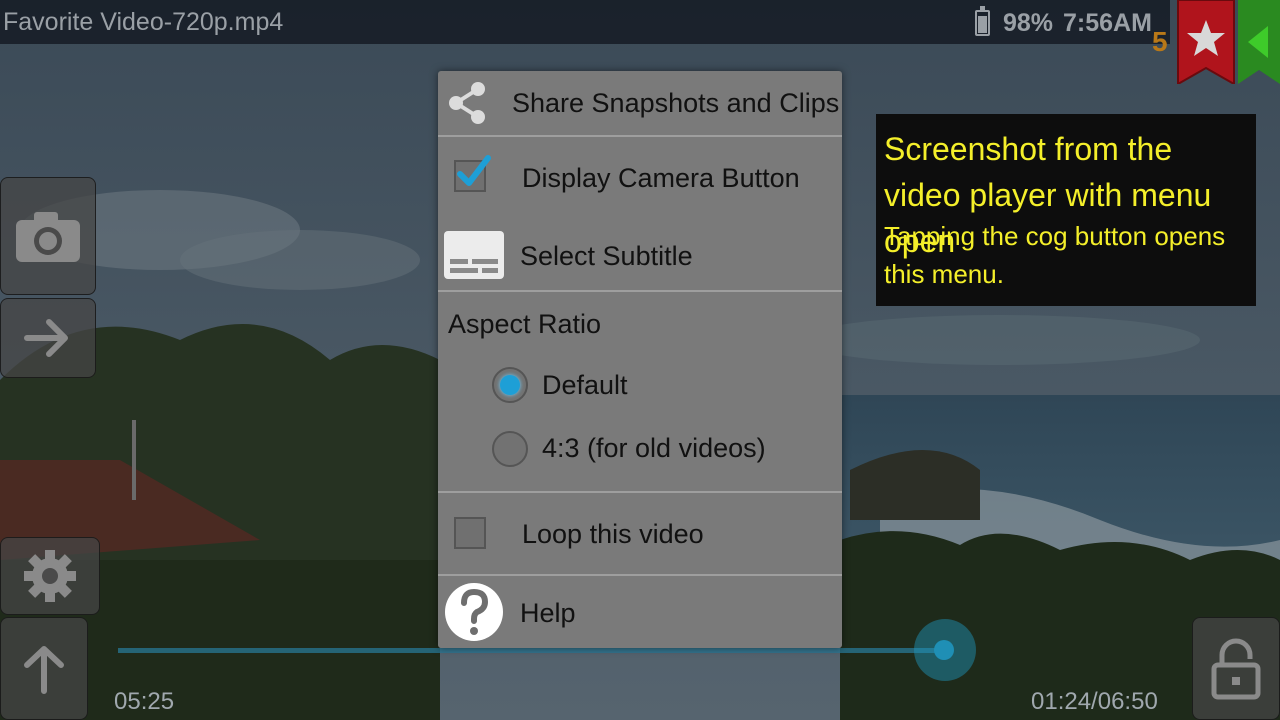 This screenshot has width=1280, height=720. I want to click on up-button, so click(44, 668).